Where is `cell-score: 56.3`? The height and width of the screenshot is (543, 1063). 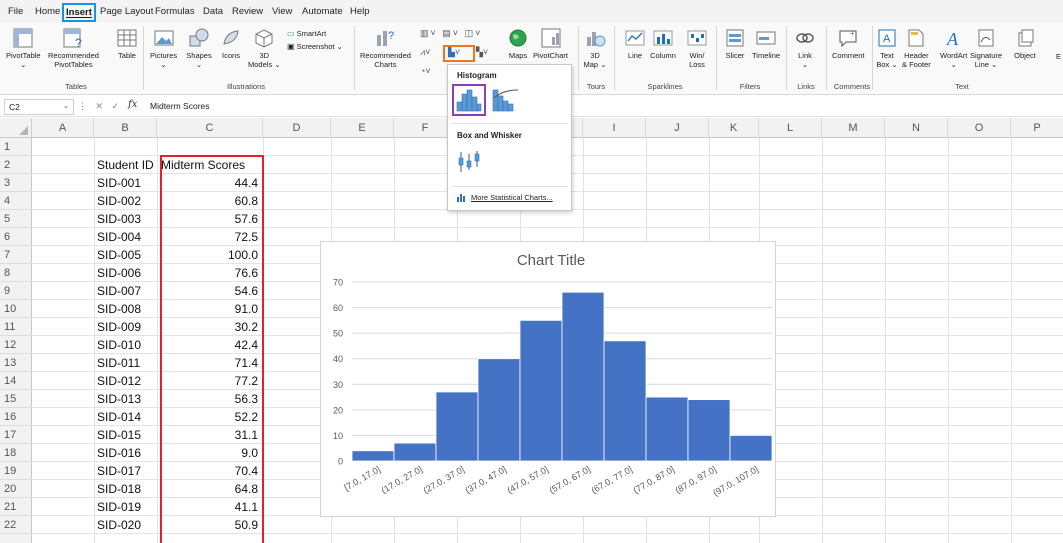 cell-score: 56.3 is located at coordinates (209, 399).